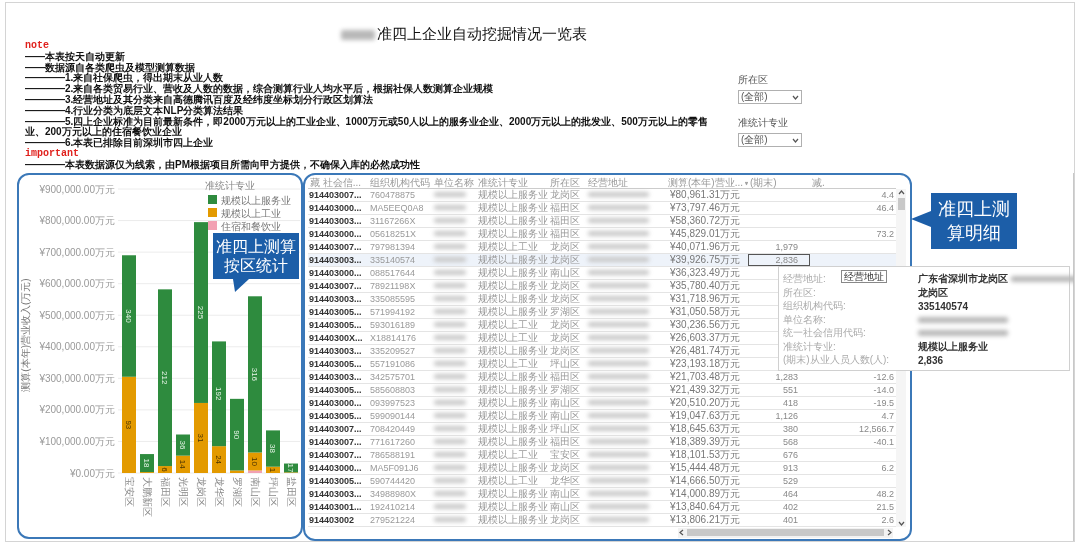 The width and height of the screenshot is (1080, 546). What do you see at coordinates (602, 520) in the screenshot?
I see `table-row: 914403002 279521224 规模以上服务业 龙岗区 ¥13,806.21万元 401 2.6` at bounding box center [602, 520].